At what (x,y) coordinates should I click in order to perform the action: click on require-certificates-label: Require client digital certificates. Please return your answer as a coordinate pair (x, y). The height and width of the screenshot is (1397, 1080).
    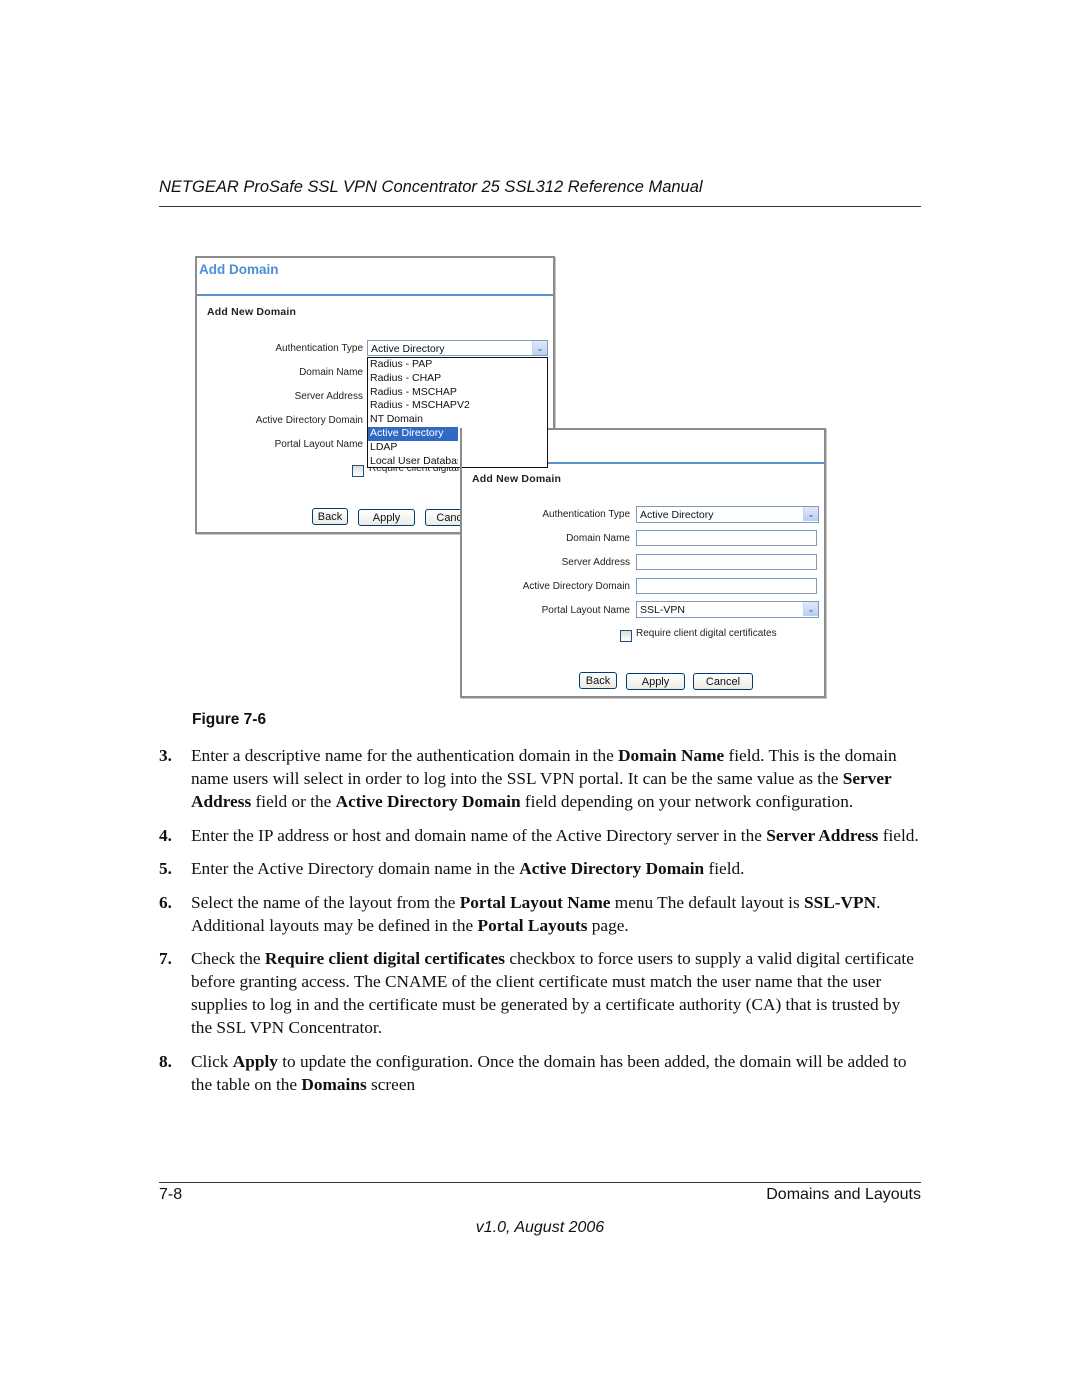
    Looking at the image, I should click on (706, 633).